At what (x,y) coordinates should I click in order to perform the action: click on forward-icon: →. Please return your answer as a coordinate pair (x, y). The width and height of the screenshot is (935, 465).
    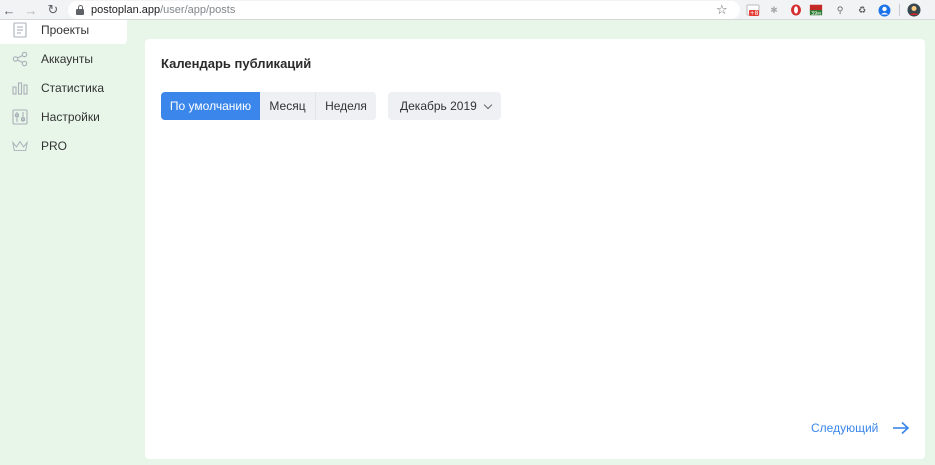
    Looking at the image, I should click on (31, 10).